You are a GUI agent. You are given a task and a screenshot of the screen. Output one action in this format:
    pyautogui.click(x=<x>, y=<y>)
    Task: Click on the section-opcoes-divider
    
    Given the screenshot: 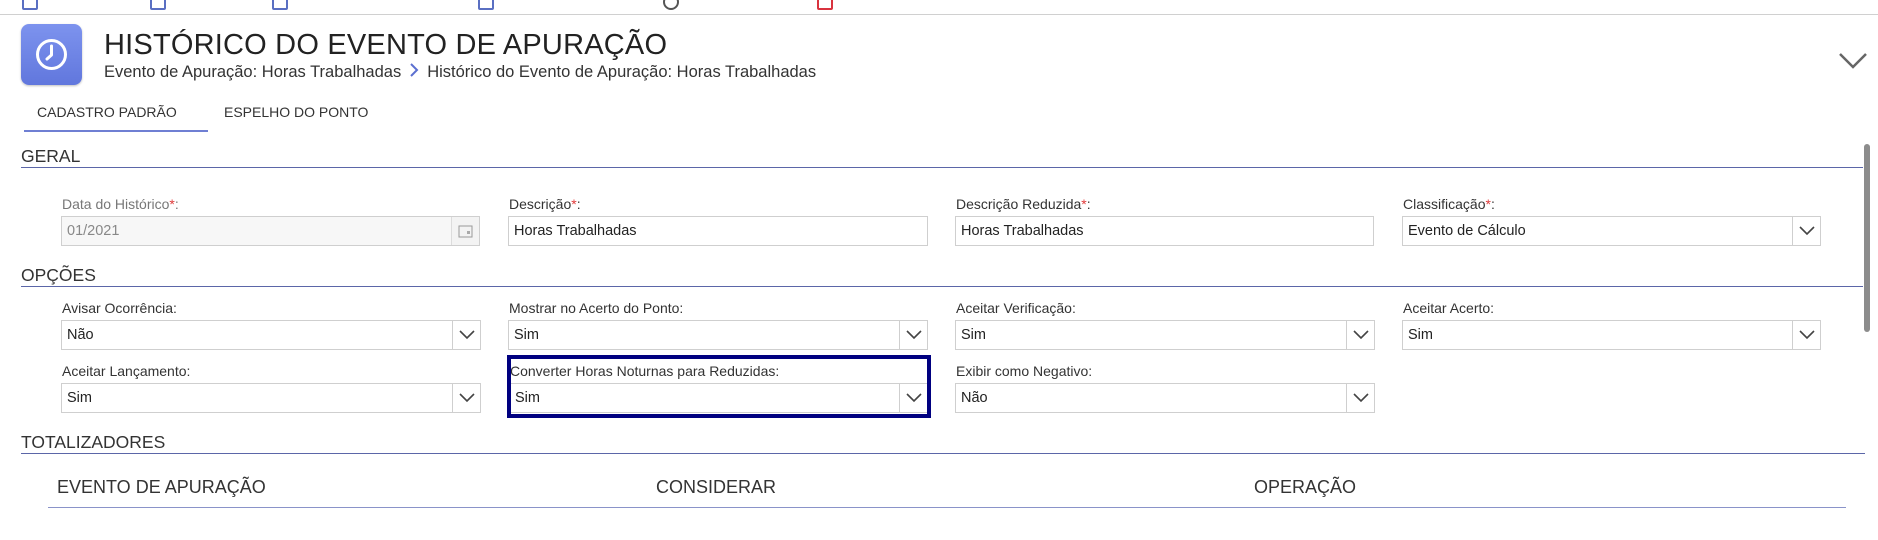 What is the action you would take?
    pyautogui.click(x=942, y=286)
    